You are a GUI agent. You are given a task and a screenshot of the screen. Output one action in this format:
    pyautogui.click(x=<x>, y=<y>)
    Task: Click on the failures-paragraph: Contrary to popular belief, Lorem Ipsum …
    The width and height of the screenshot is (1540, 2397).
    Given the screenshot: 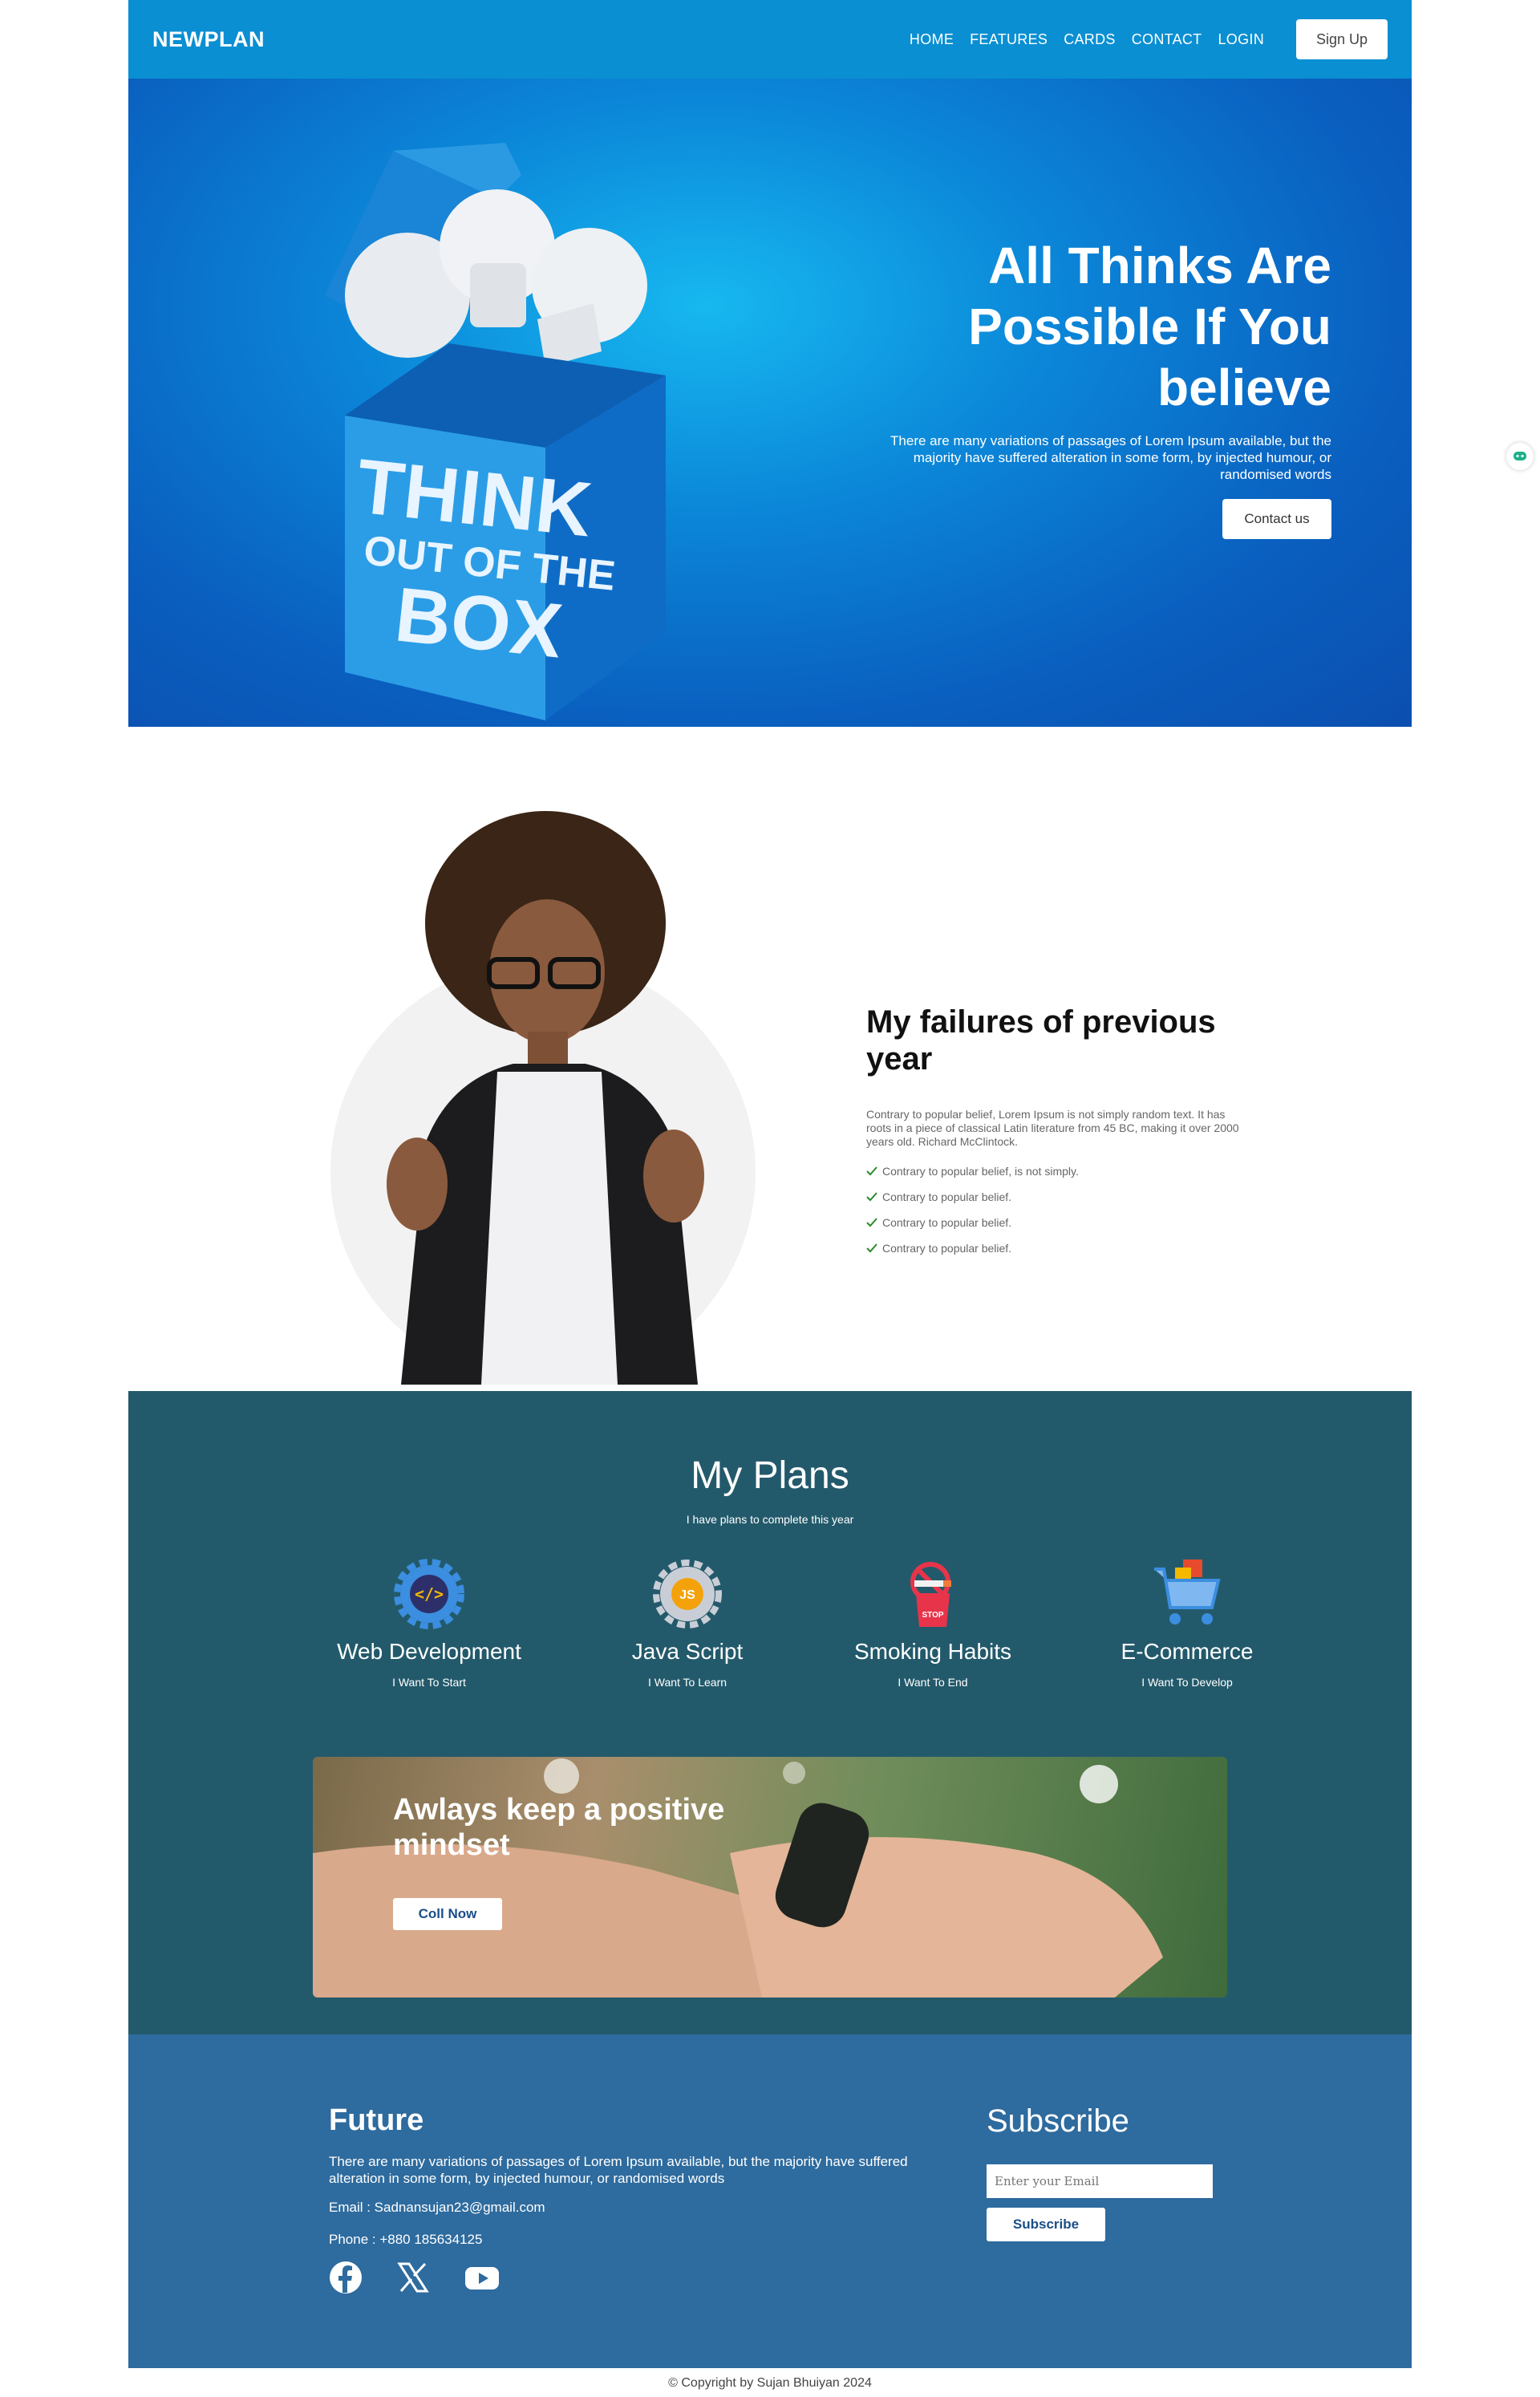 What is the action you would take?
    pyautogui.click(x=1052, y=1128)
    